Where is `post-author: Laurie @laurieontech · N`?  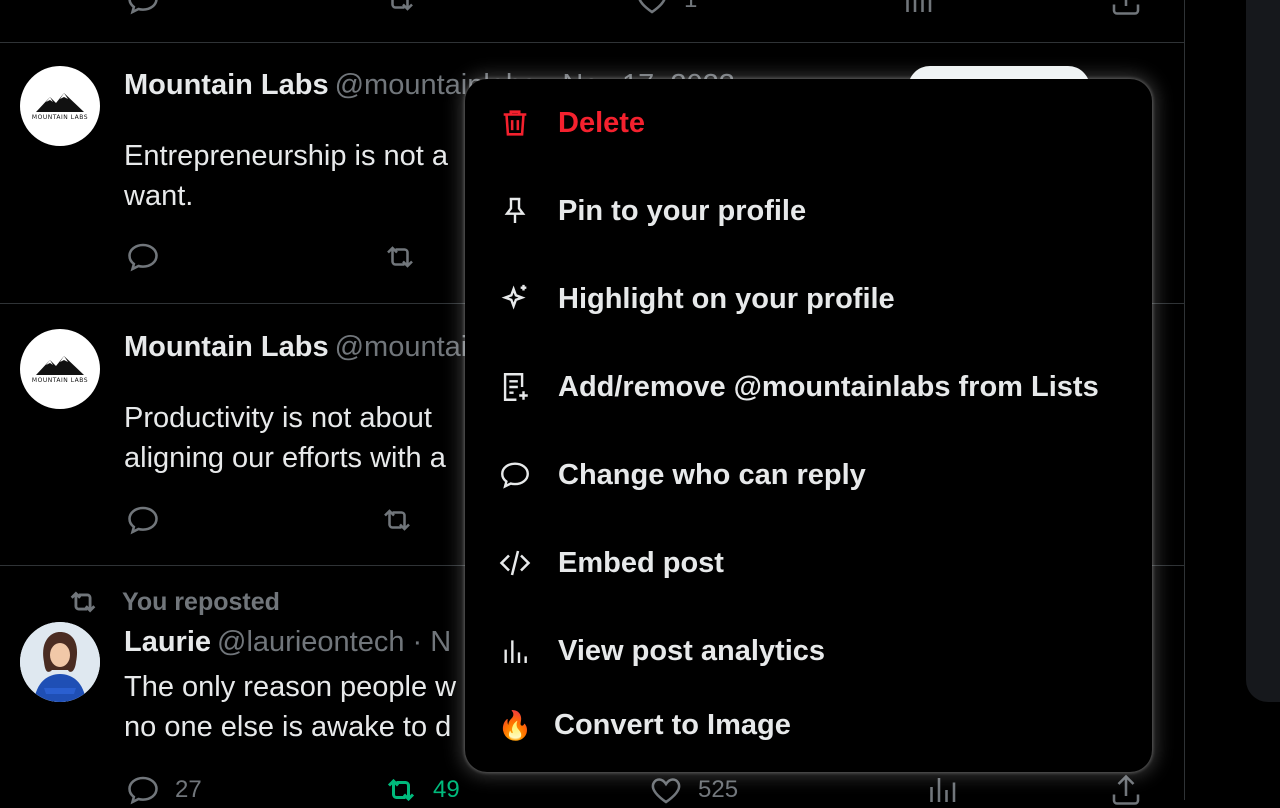 post-author: Laurie @laurieontech · N is located at coordinates (287, 642).